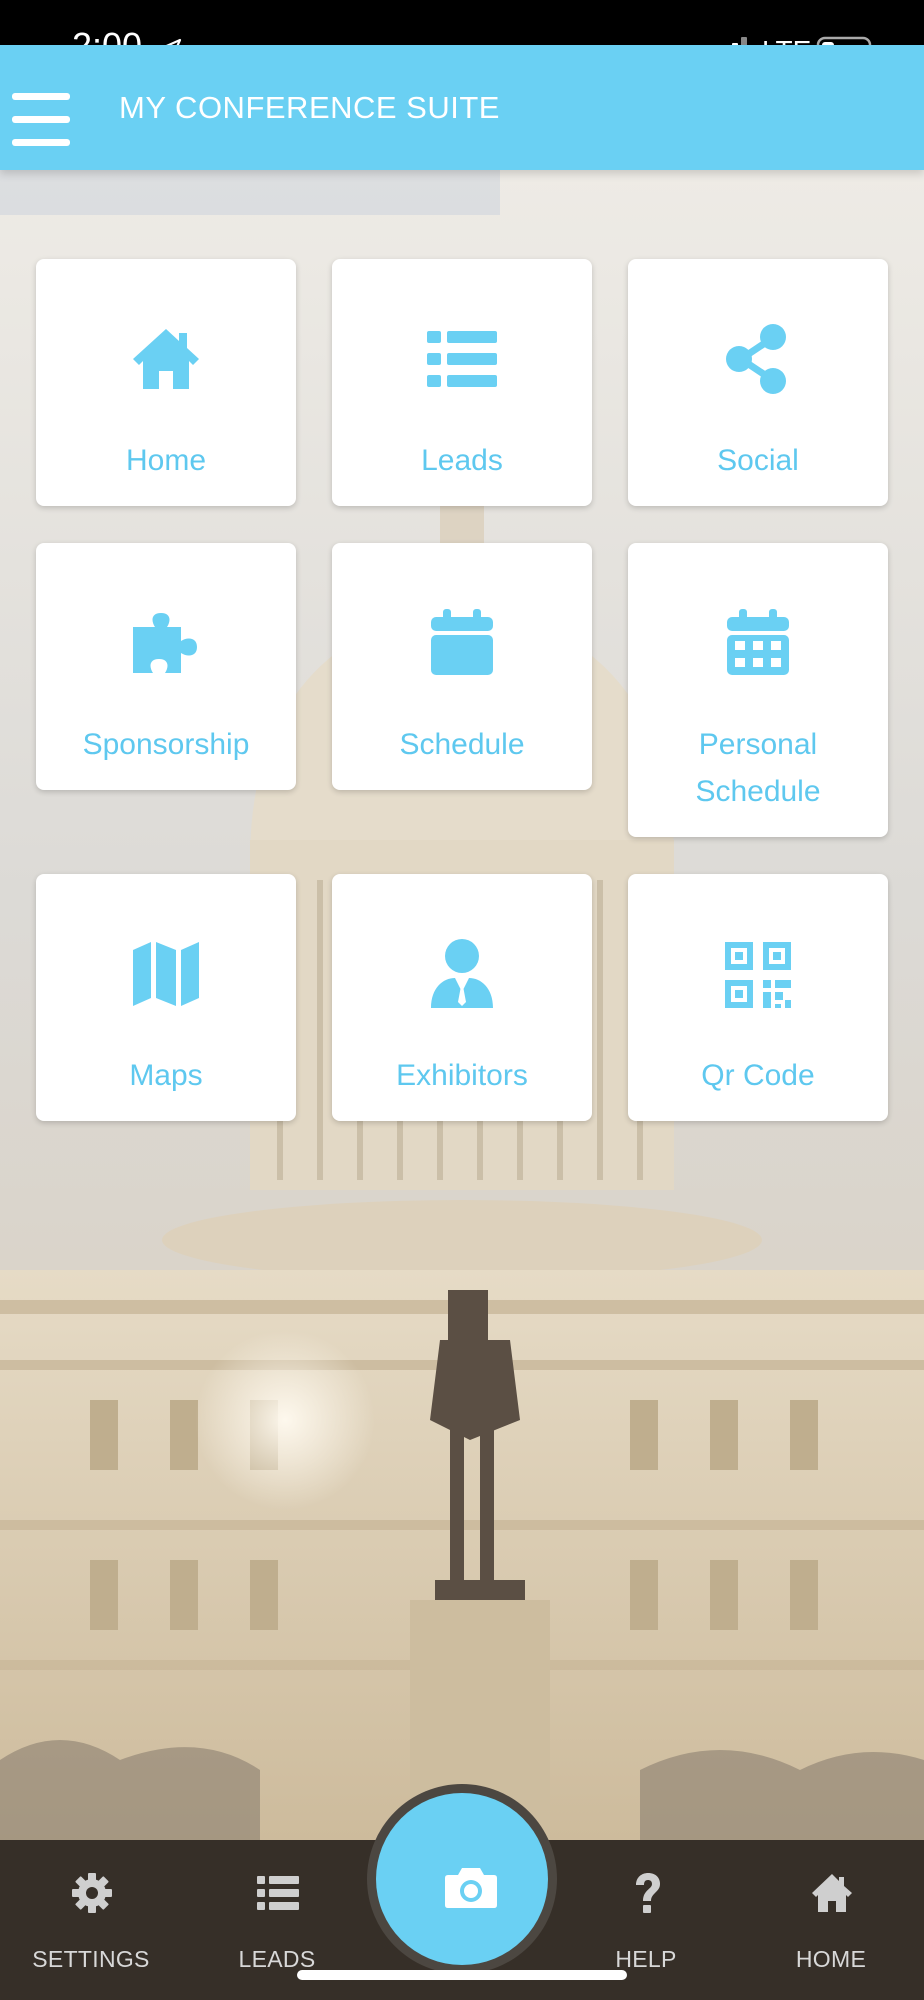 The height and width of the screenshot is (2000, 924). I want to click on tile-label: Social, so click(758, 460).